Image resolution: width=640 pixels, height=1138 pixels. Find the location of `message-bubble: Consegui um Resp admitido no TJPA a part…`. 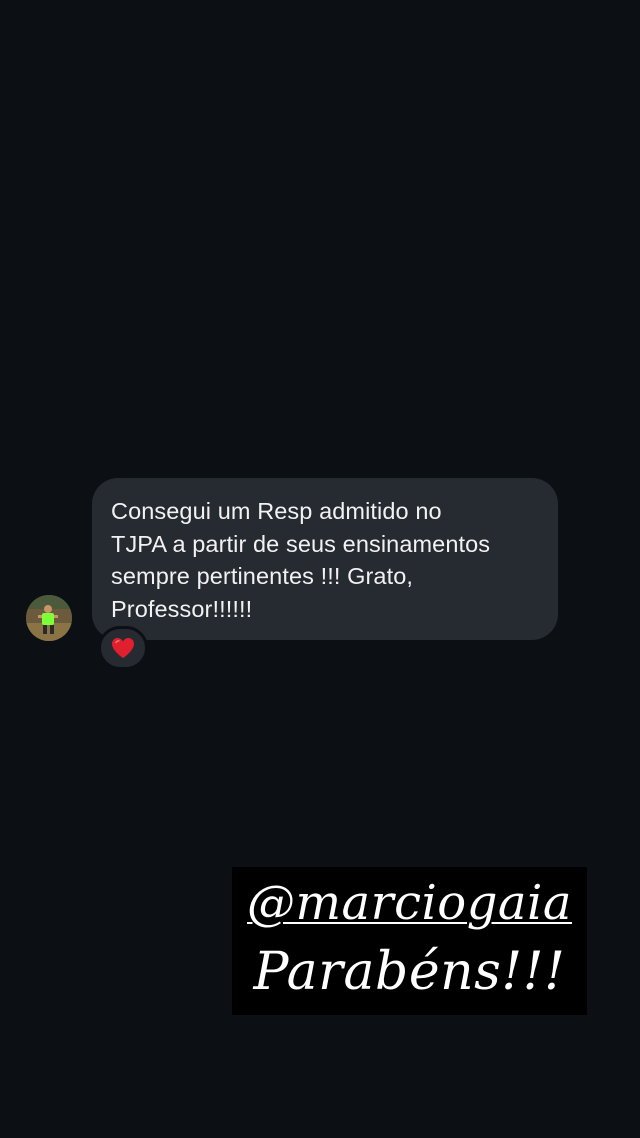

message-bubble: Consegui um Resp admitido no TJPA a part… is located at coordinates (325, 559).